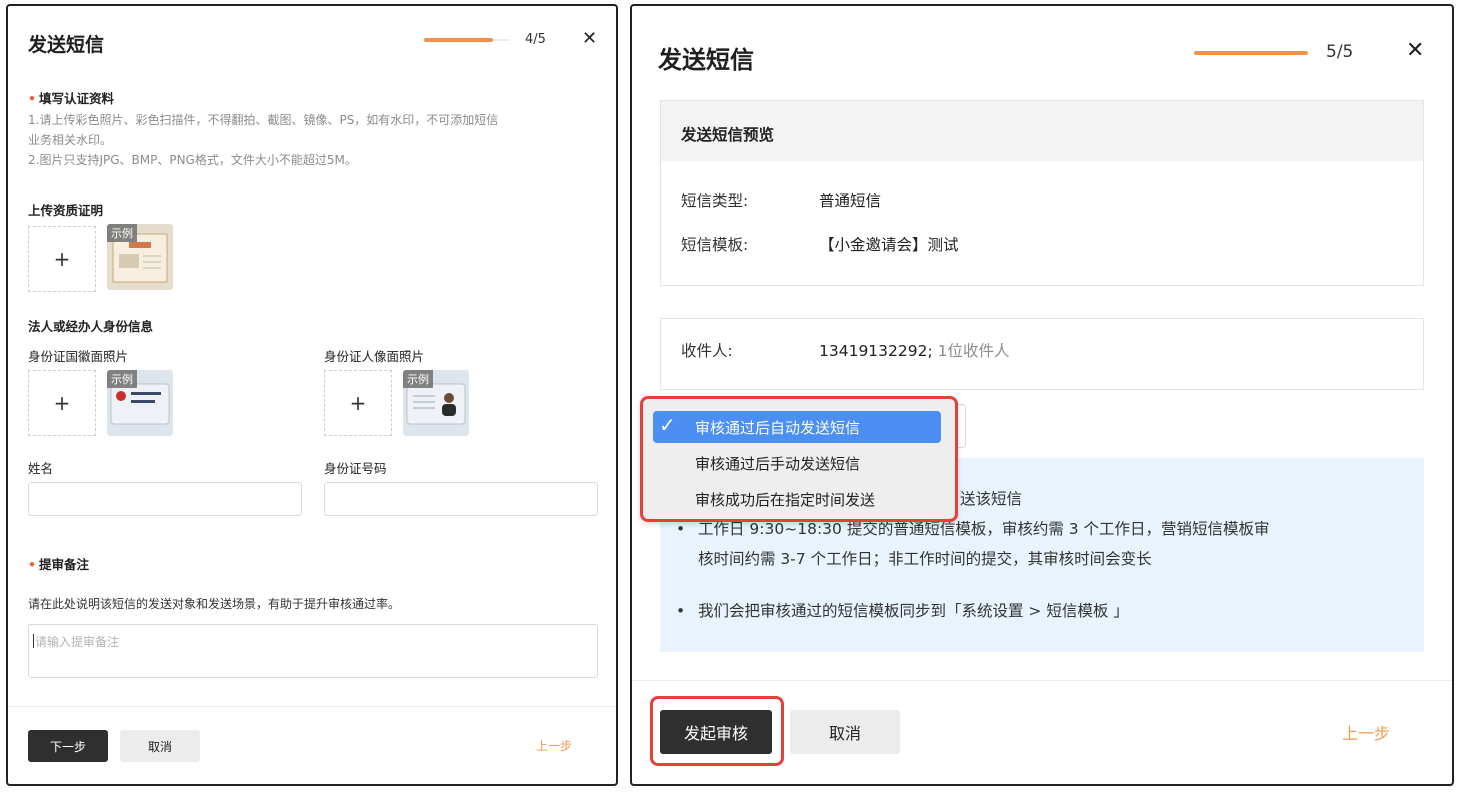 The image size is (1460, 792). I want to click on submit-review-button: 发起审核, so click(716, 732).